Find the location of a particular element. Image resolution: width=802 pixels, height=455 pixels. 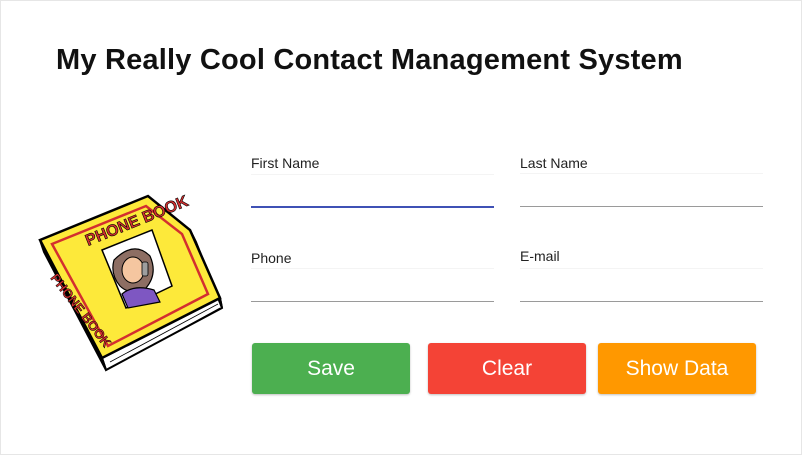

phone-book-image: PHONE BOOK PHONE BOOK is located at coordinates (131, 282).